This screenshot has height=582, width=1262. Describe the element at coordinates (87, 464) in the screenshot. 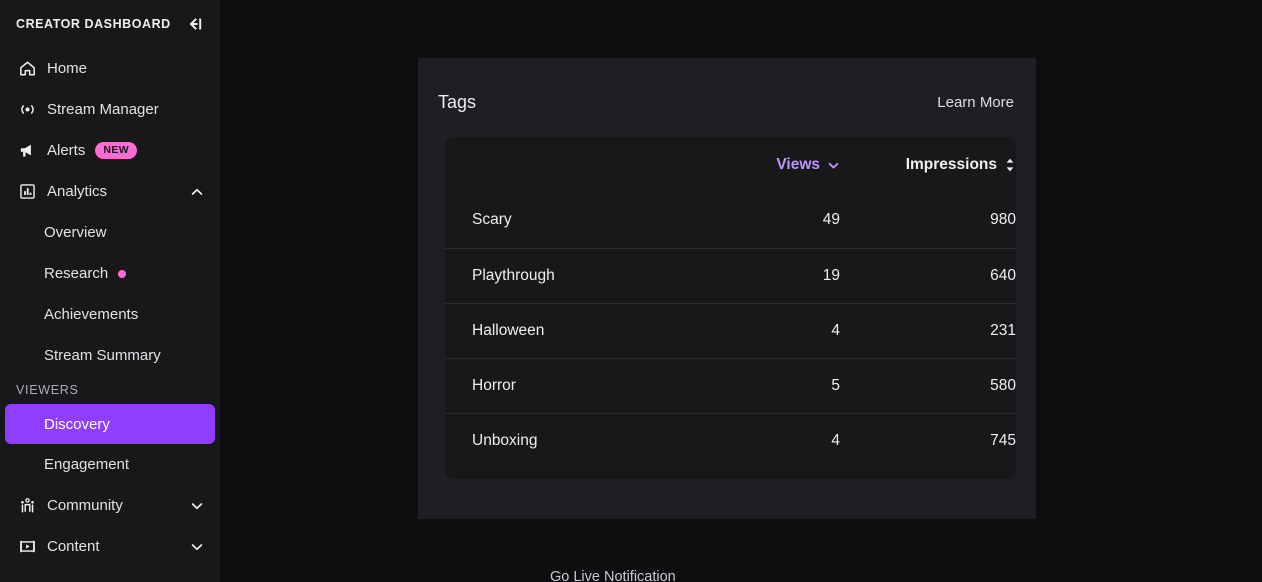

I see `sidebar-item-label: Engagement` at that location.